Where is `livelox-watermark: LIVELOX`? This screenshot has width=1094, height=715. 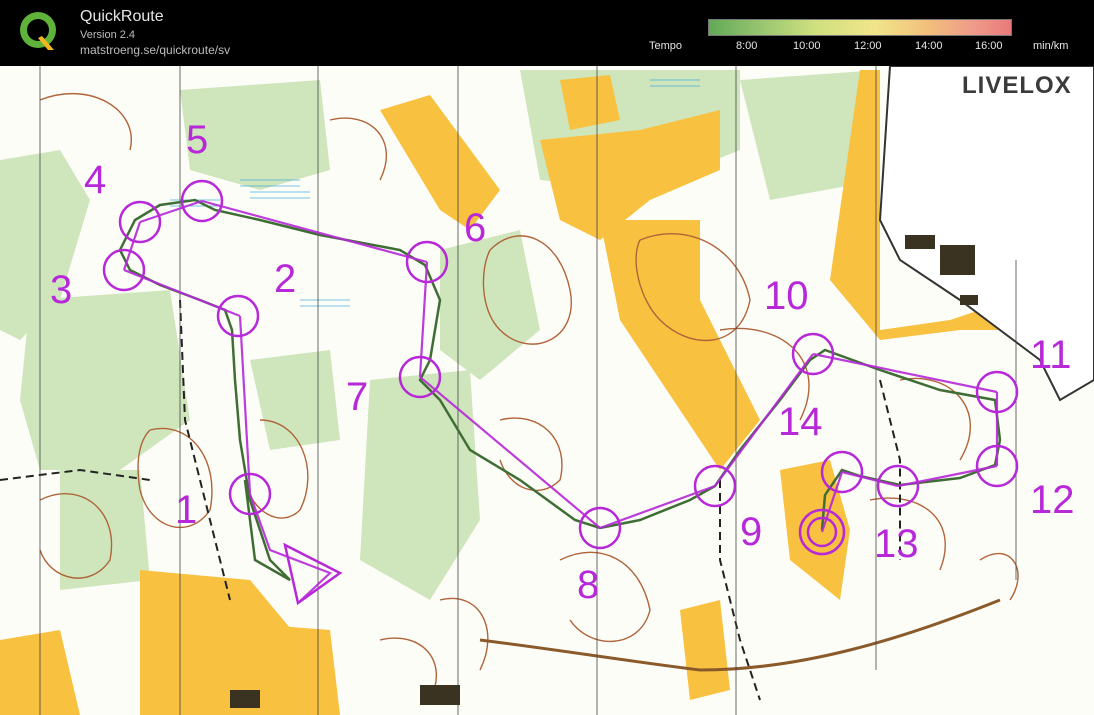 livelox-watermark: LIVELOX is located at coordinates (1017, 85).